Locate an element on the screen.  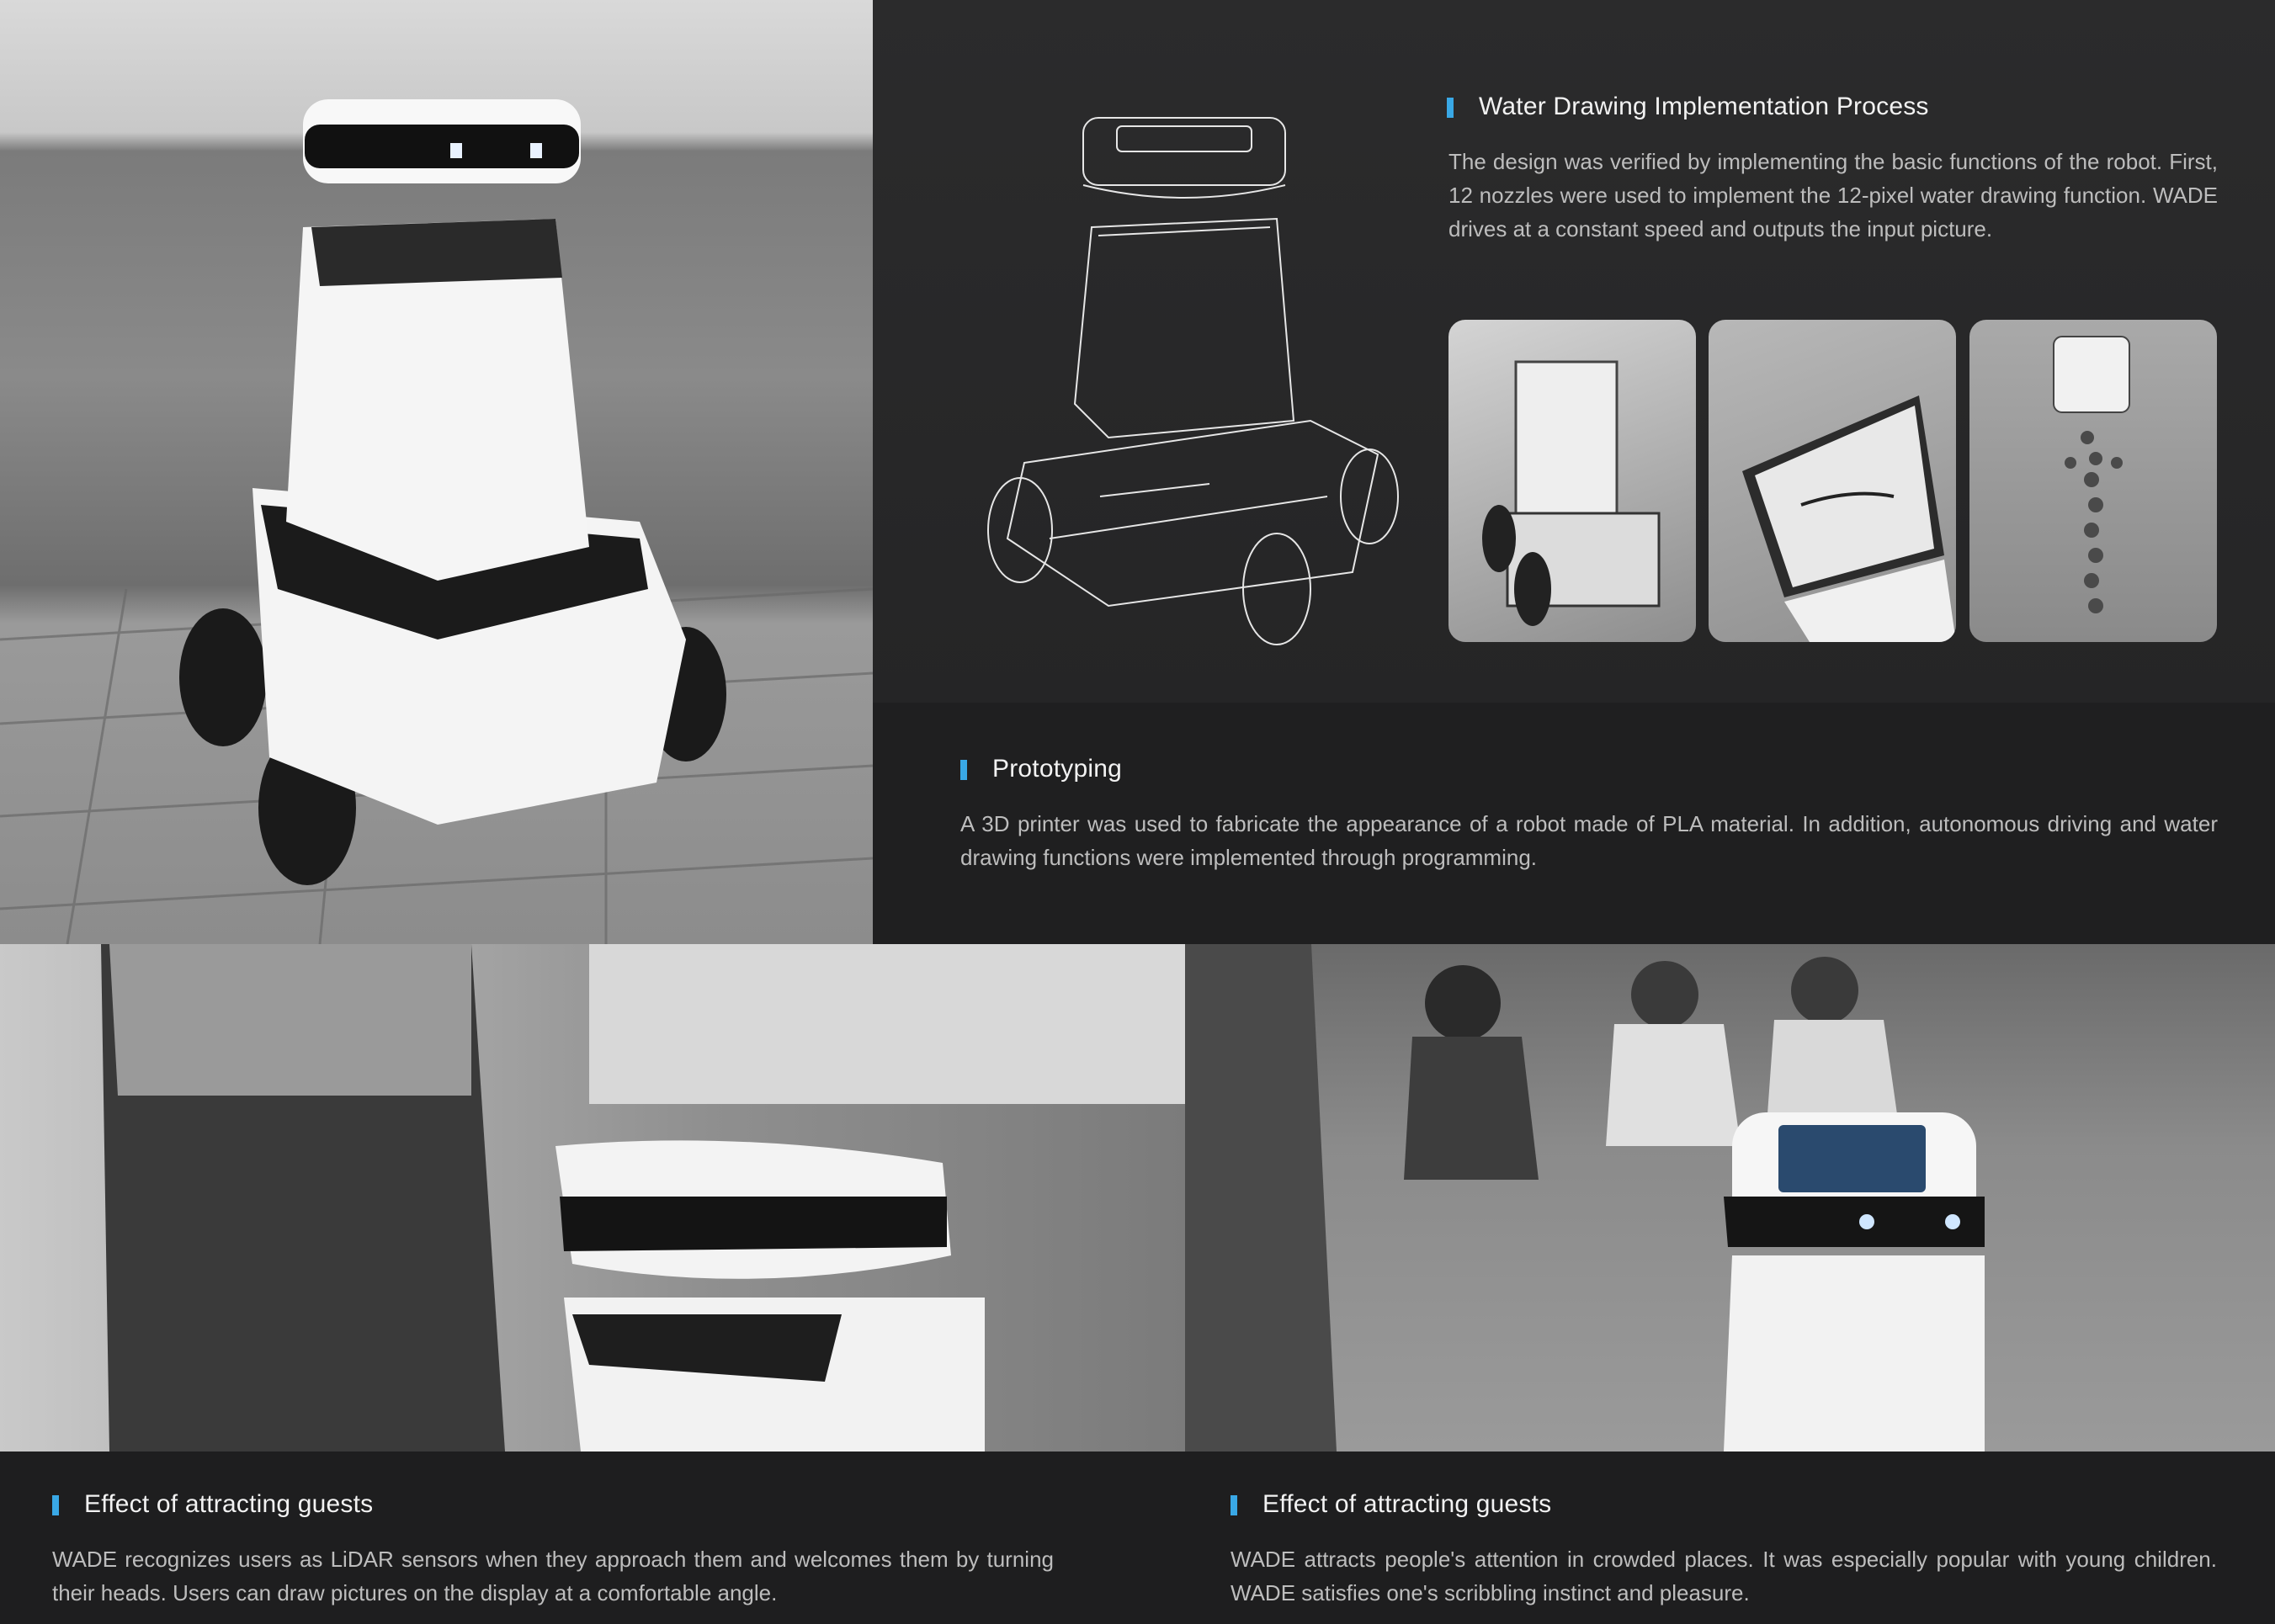
crowd-photo is located at coordinates (1730, 1198).